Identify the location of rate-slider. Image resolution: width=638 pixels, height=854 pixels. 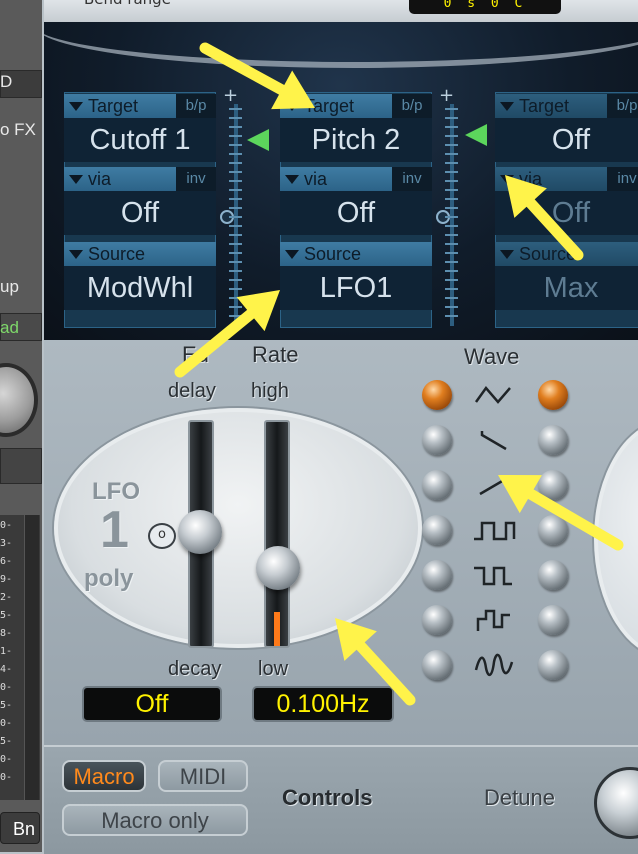
(277, 534).